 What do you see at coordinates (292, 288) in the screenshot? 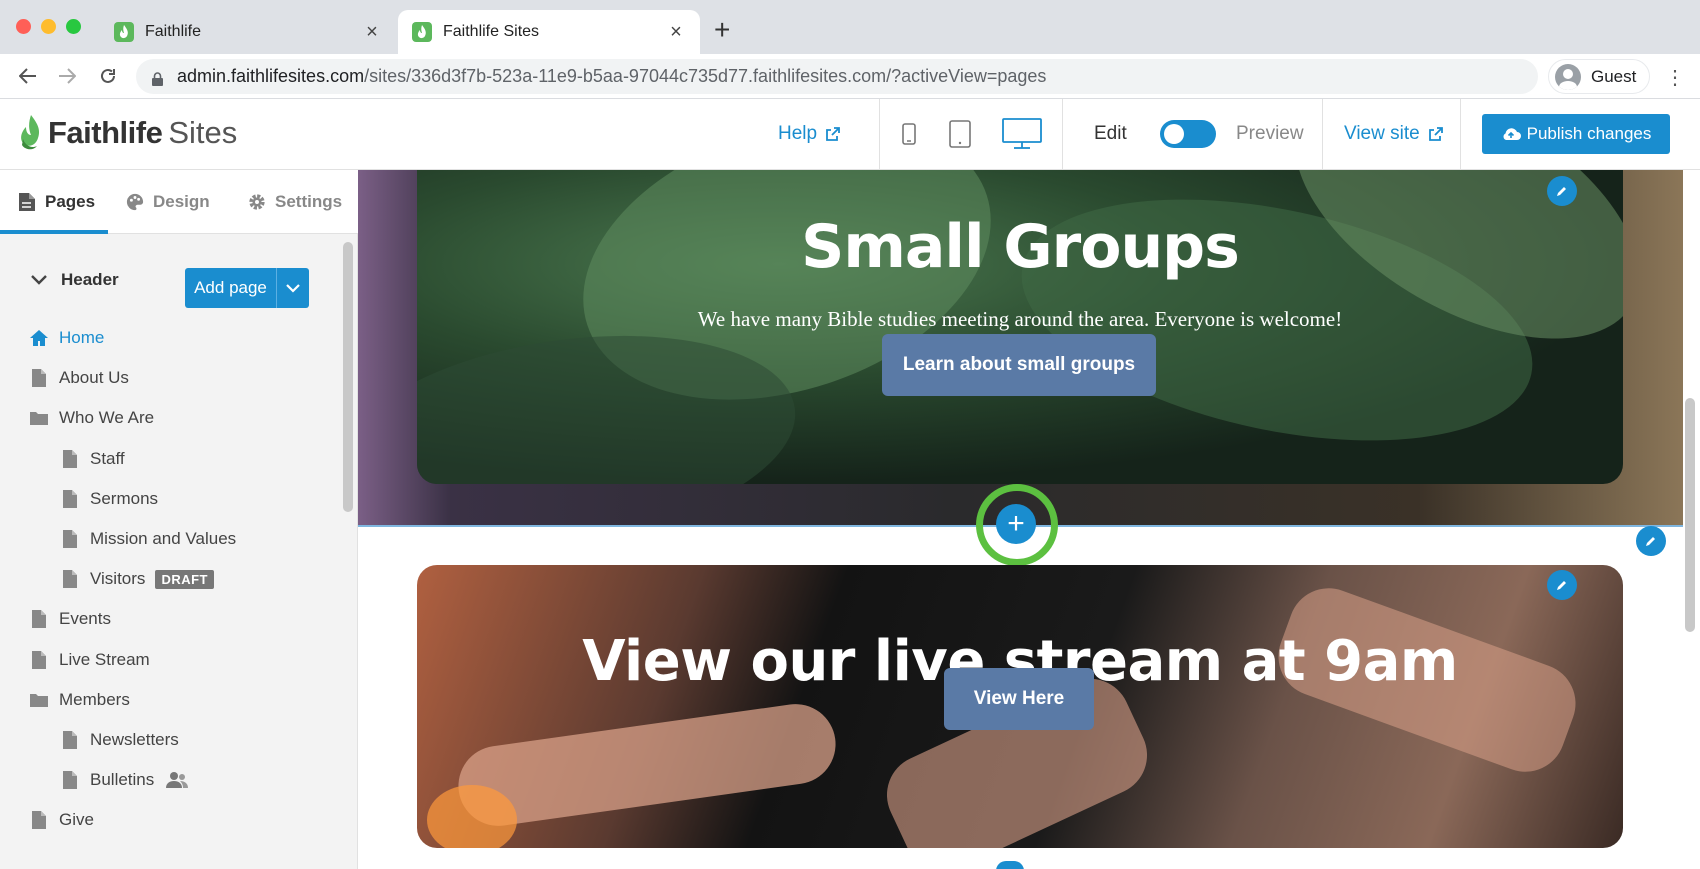
I see `add-page-dropdown` at bounding box center [292, 288].